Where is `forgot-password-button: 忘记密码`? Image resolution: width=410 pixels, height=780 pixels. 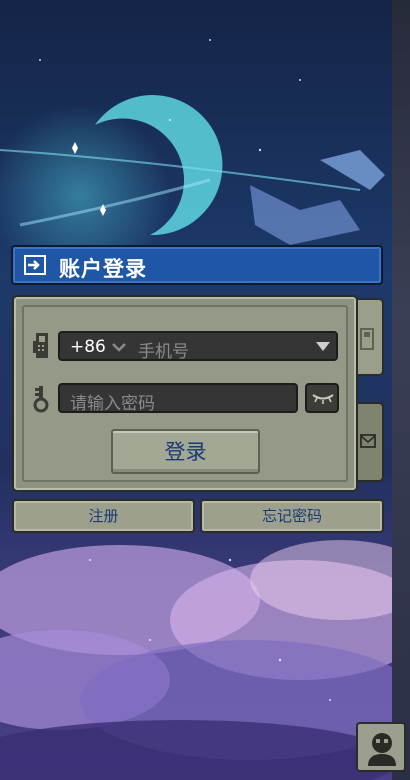
forgot-password-button: 忘记密码 is located at coordinates (292, 516).